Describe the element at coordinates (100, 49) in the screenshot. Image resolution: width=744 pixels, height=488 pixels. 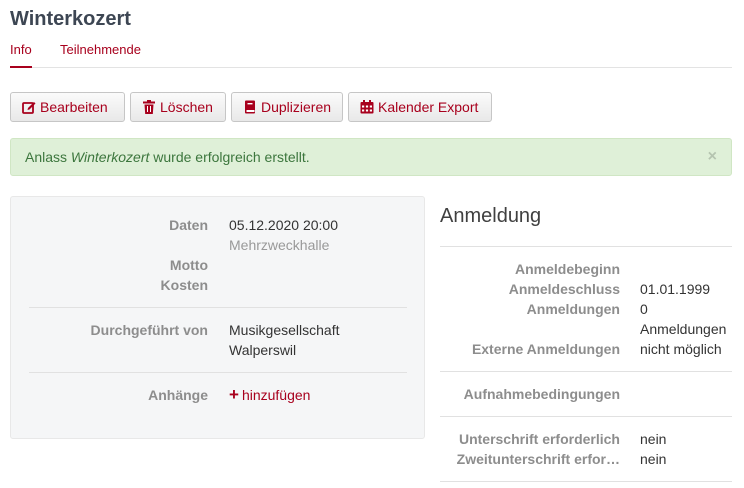
I see `tab-participants: Teilnehmende` at that location.